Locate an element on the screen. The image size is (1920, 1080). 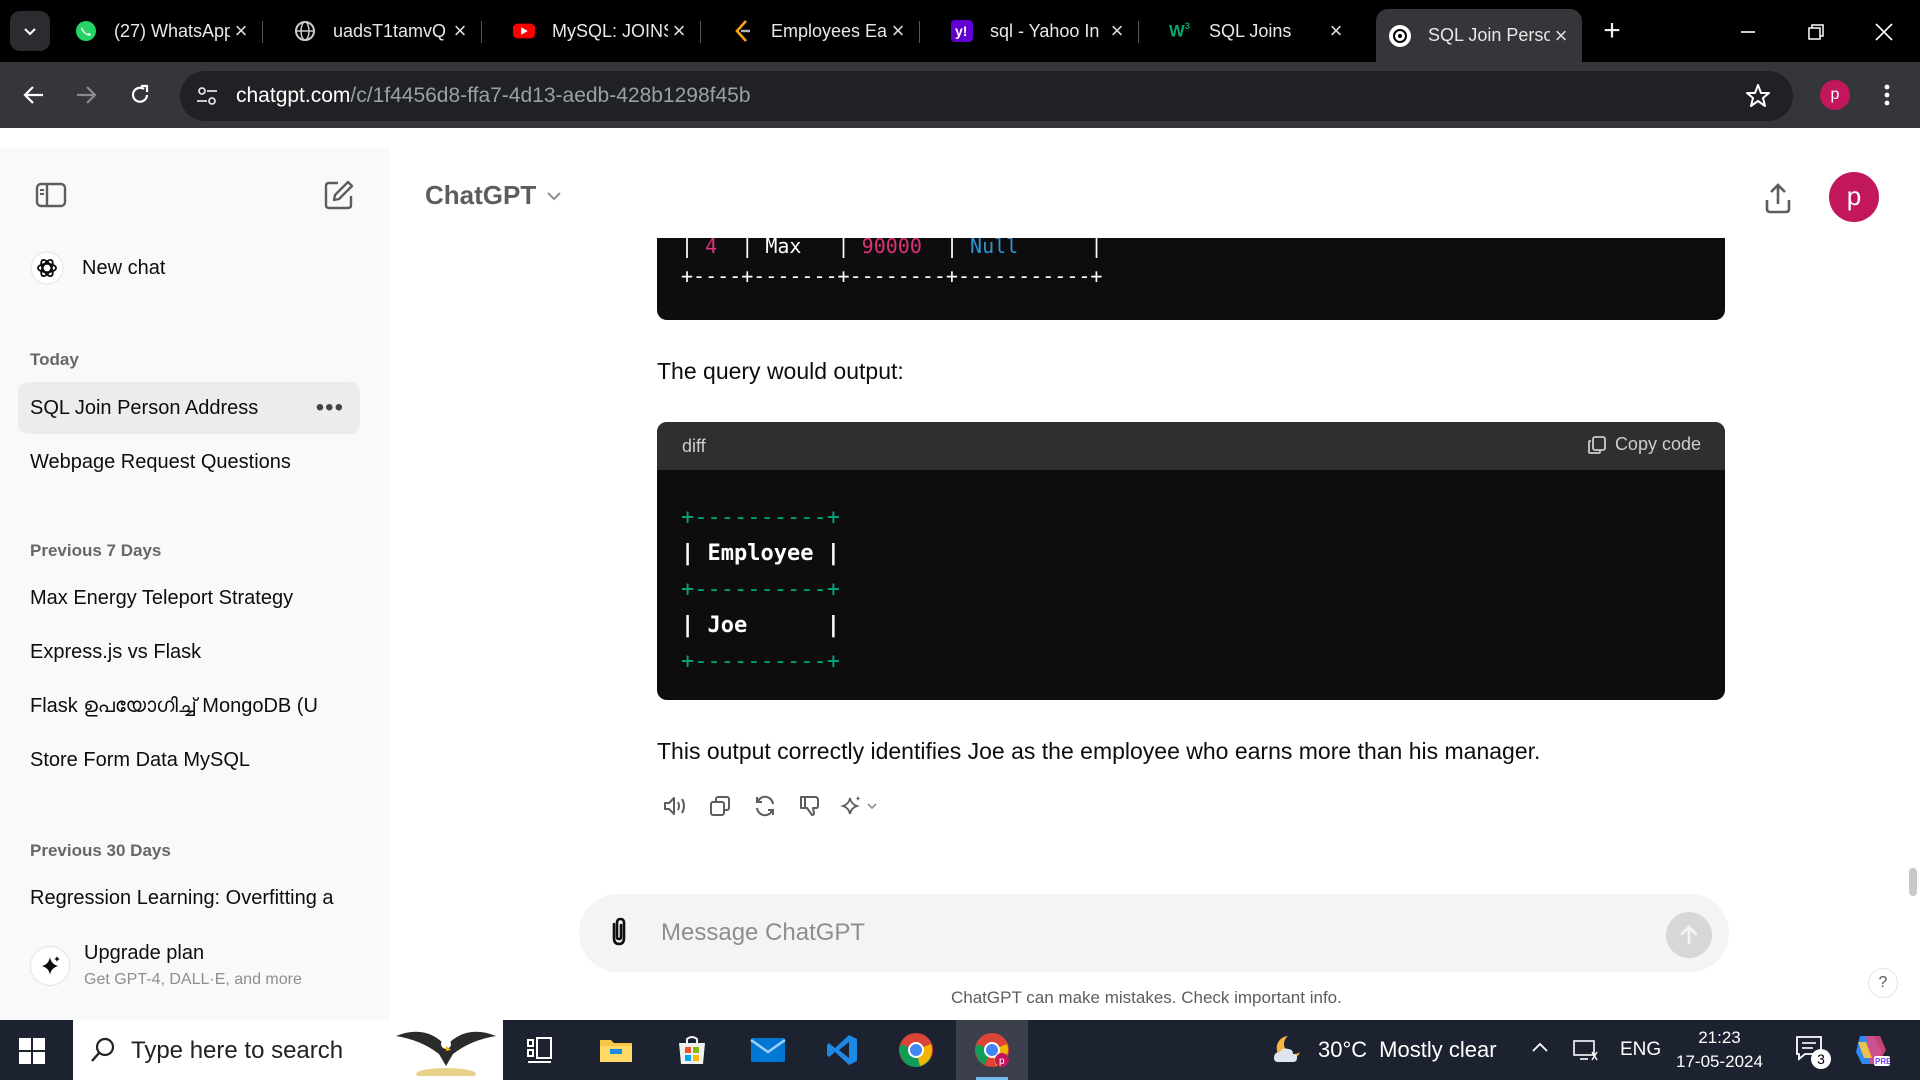
w3schools-icon: W3 is located at coordinates (1181, 31).